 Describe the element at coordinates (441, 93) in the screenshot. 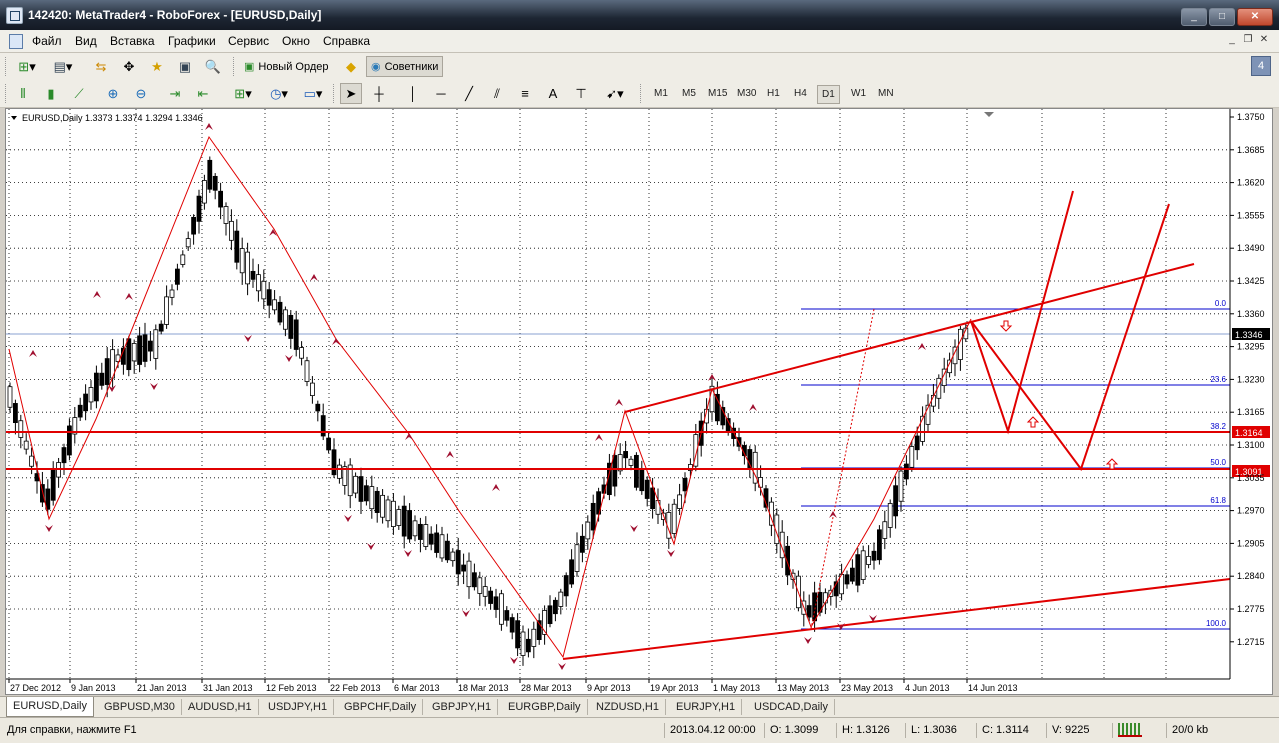

I see `horizontal-line-icon: ─` at that location.